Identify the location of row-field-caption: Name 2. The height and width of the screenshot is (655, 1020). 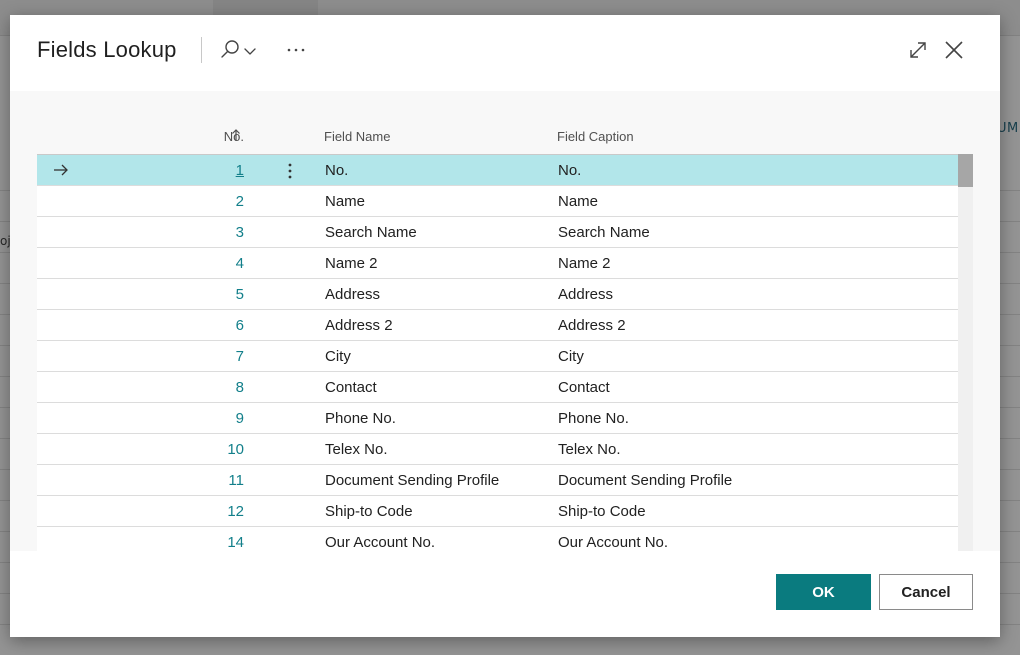
(584, 263).